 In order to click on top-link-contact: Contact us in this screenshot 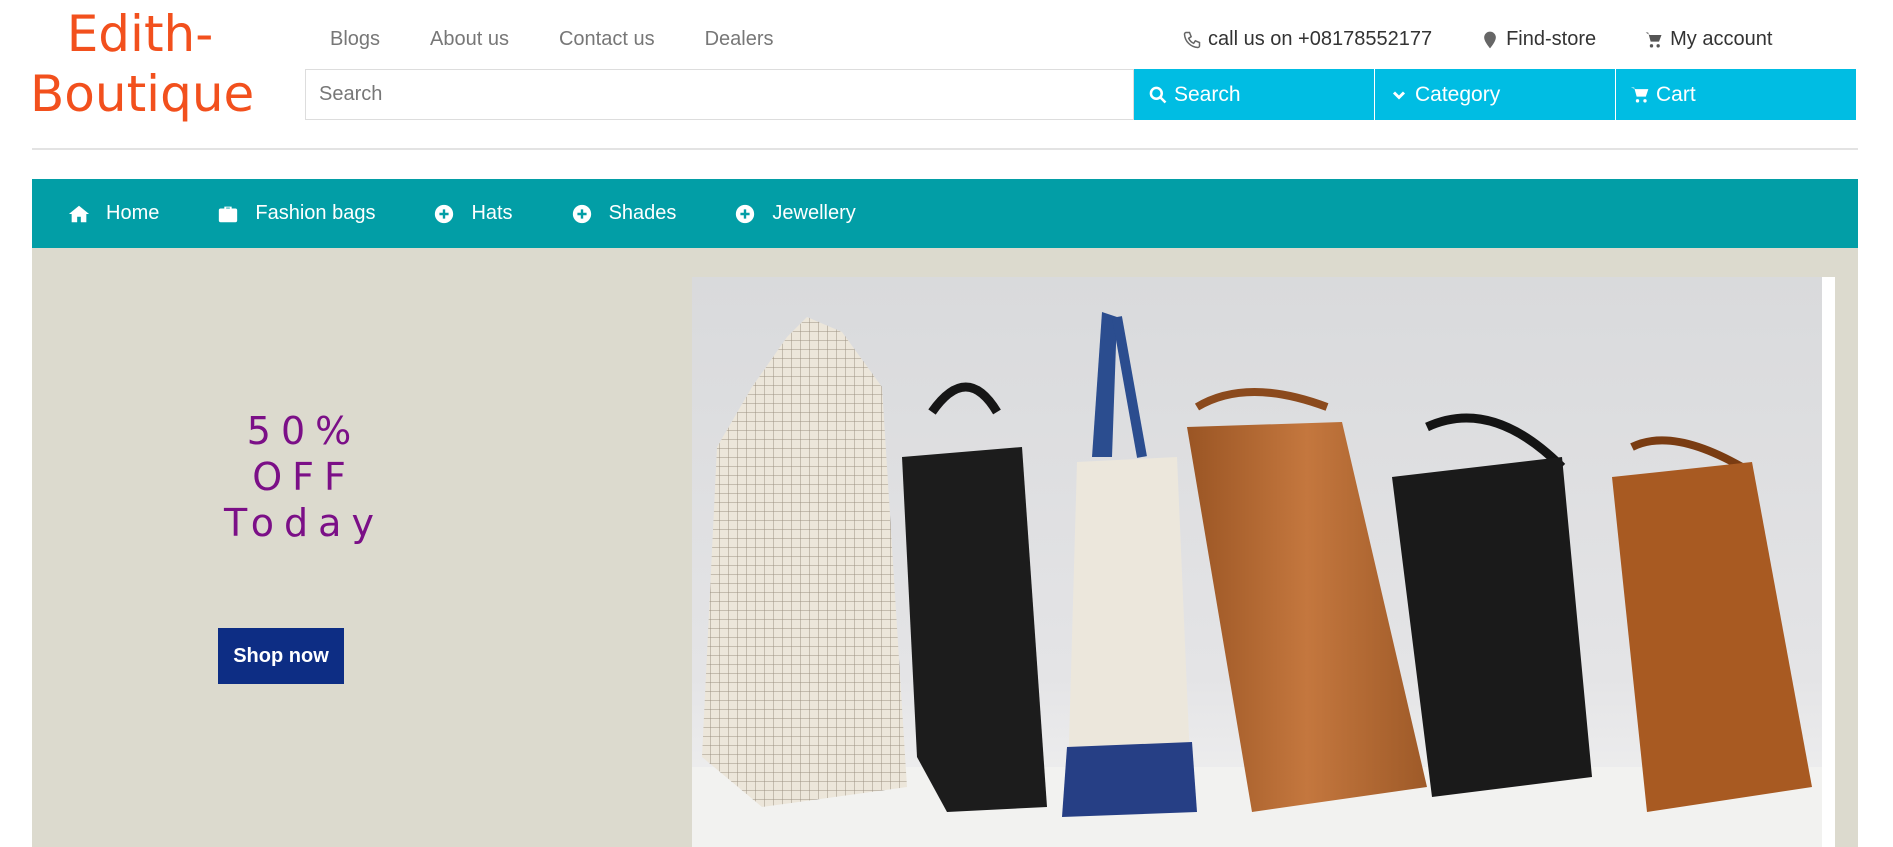, I will do `click(607, 39)`.